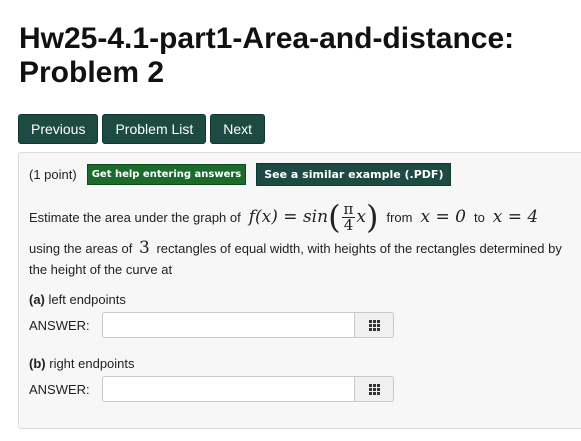 The height and width of the screenshot is (441, 581). I want to click on fraction: π 4, so click(348, 217).